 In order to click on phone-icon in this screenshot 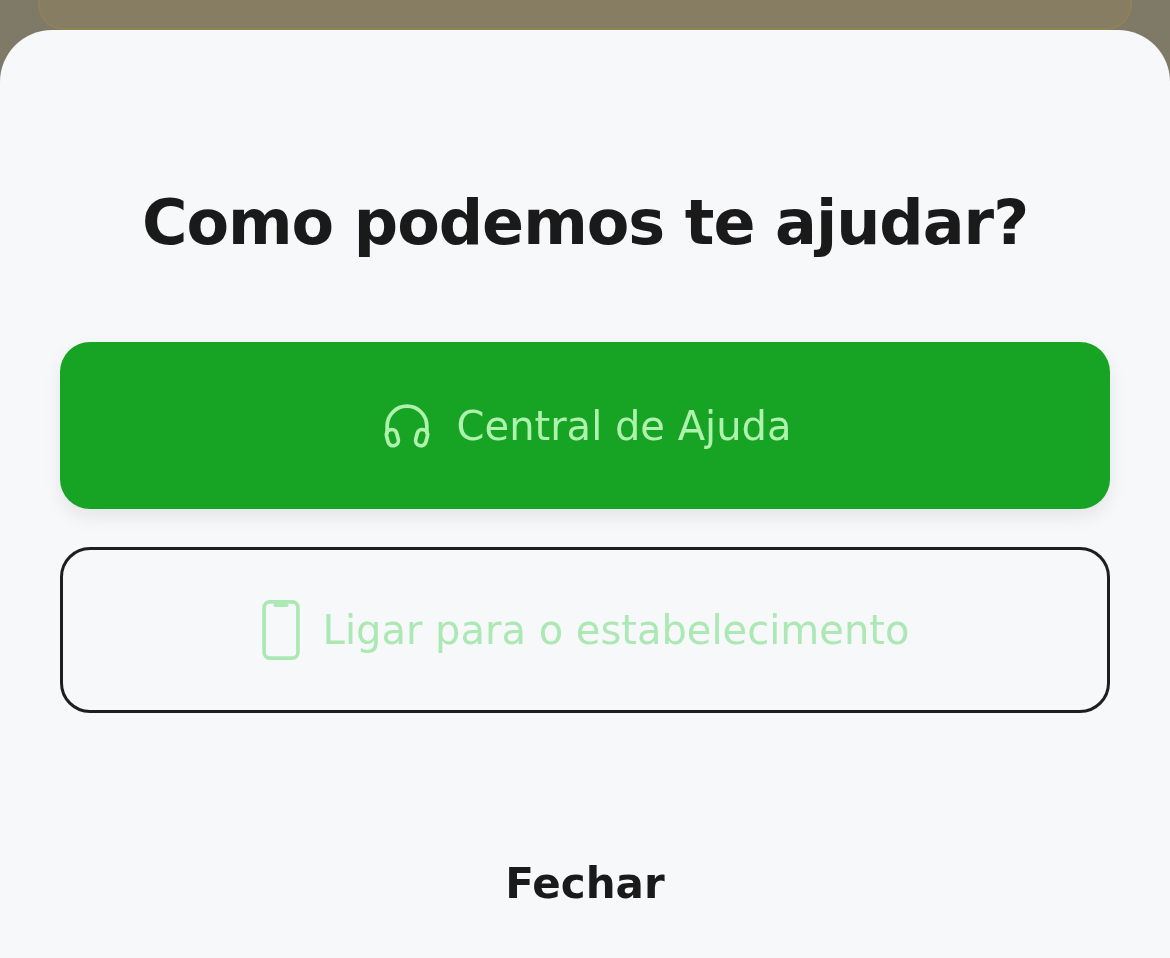, I will do `click(280, 630)`.